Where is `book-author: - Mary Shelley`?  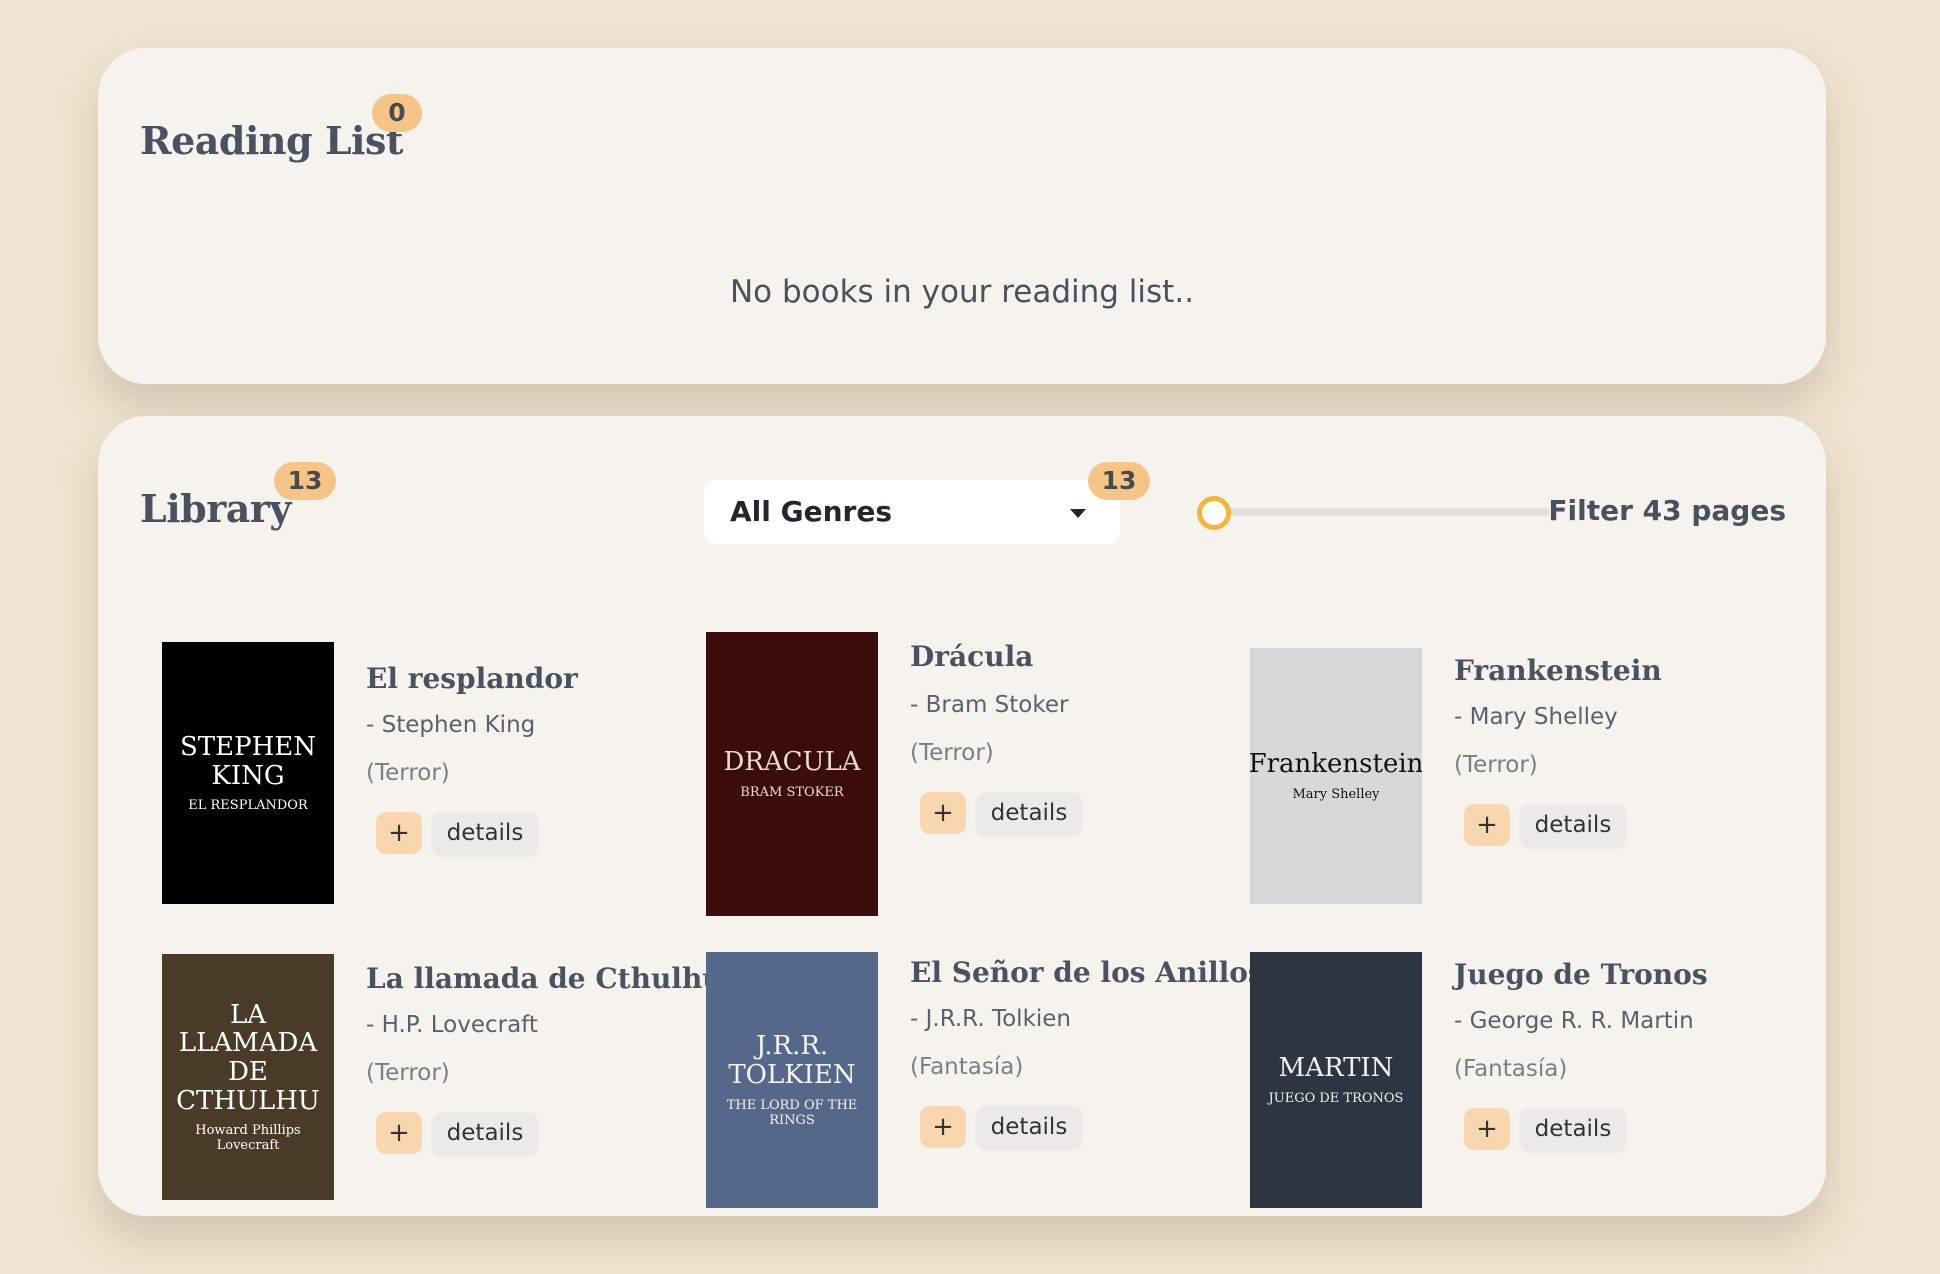
book-author: - Mary Shelley is located at coordinates (1536, 717).